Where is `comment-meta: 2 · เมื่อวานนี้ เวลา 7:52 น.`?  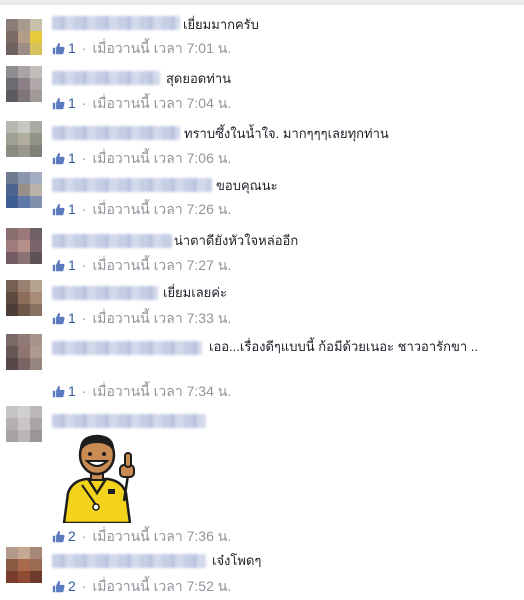 comment-meta: 2 · เมื่อวานนี้ เวลา 7:52 น. is located at coordinates (141, 586).